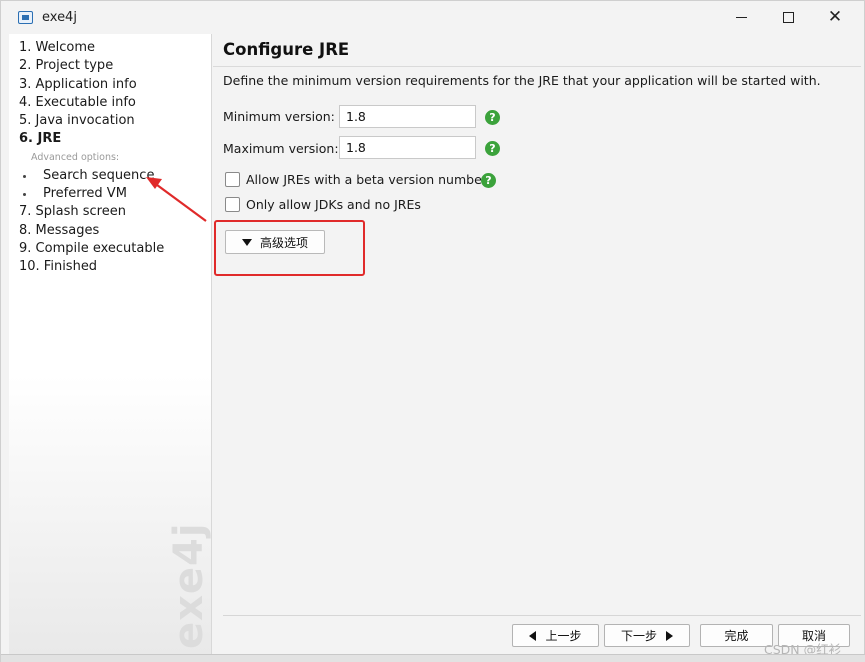 The height and width of the screenshot is (662, 865). I want to click on maximize-button, so click(788, 17).